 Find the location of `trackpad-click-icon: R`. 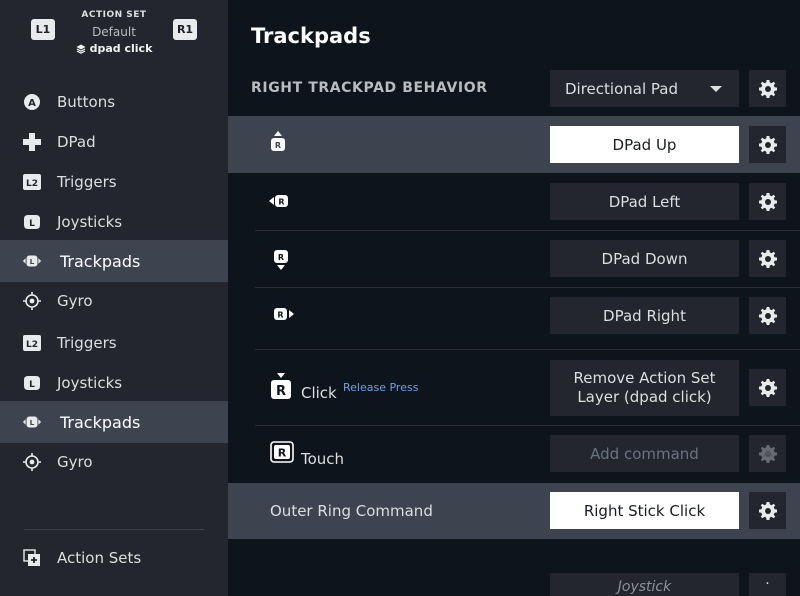

trackpad-click-icon: R is located at coordinates (281, 386).